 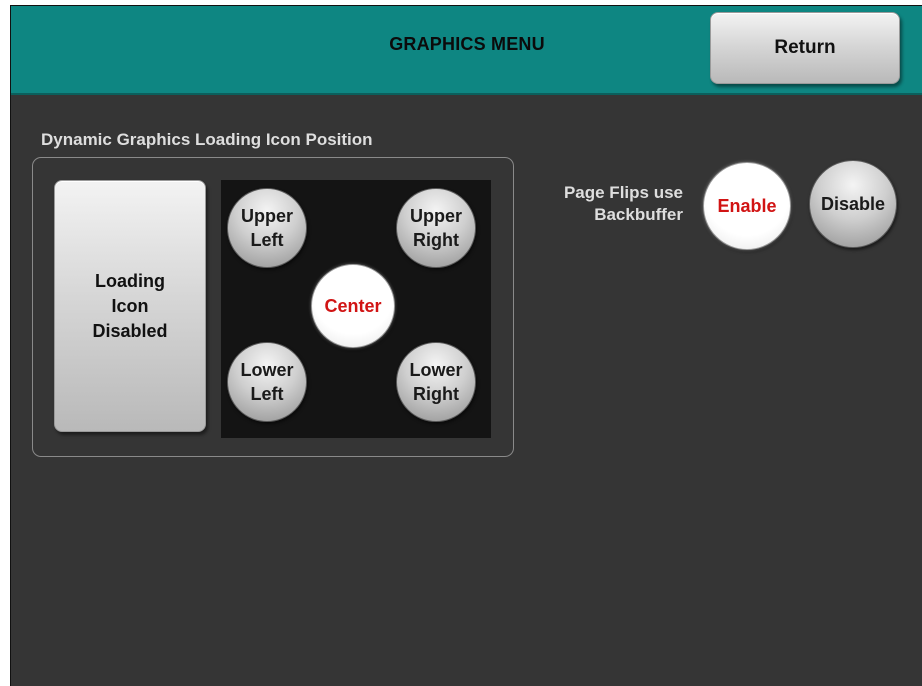 I want to click on loading-icon-disabled-button: Loading Icon Disabled, so click(x=130, y=306).